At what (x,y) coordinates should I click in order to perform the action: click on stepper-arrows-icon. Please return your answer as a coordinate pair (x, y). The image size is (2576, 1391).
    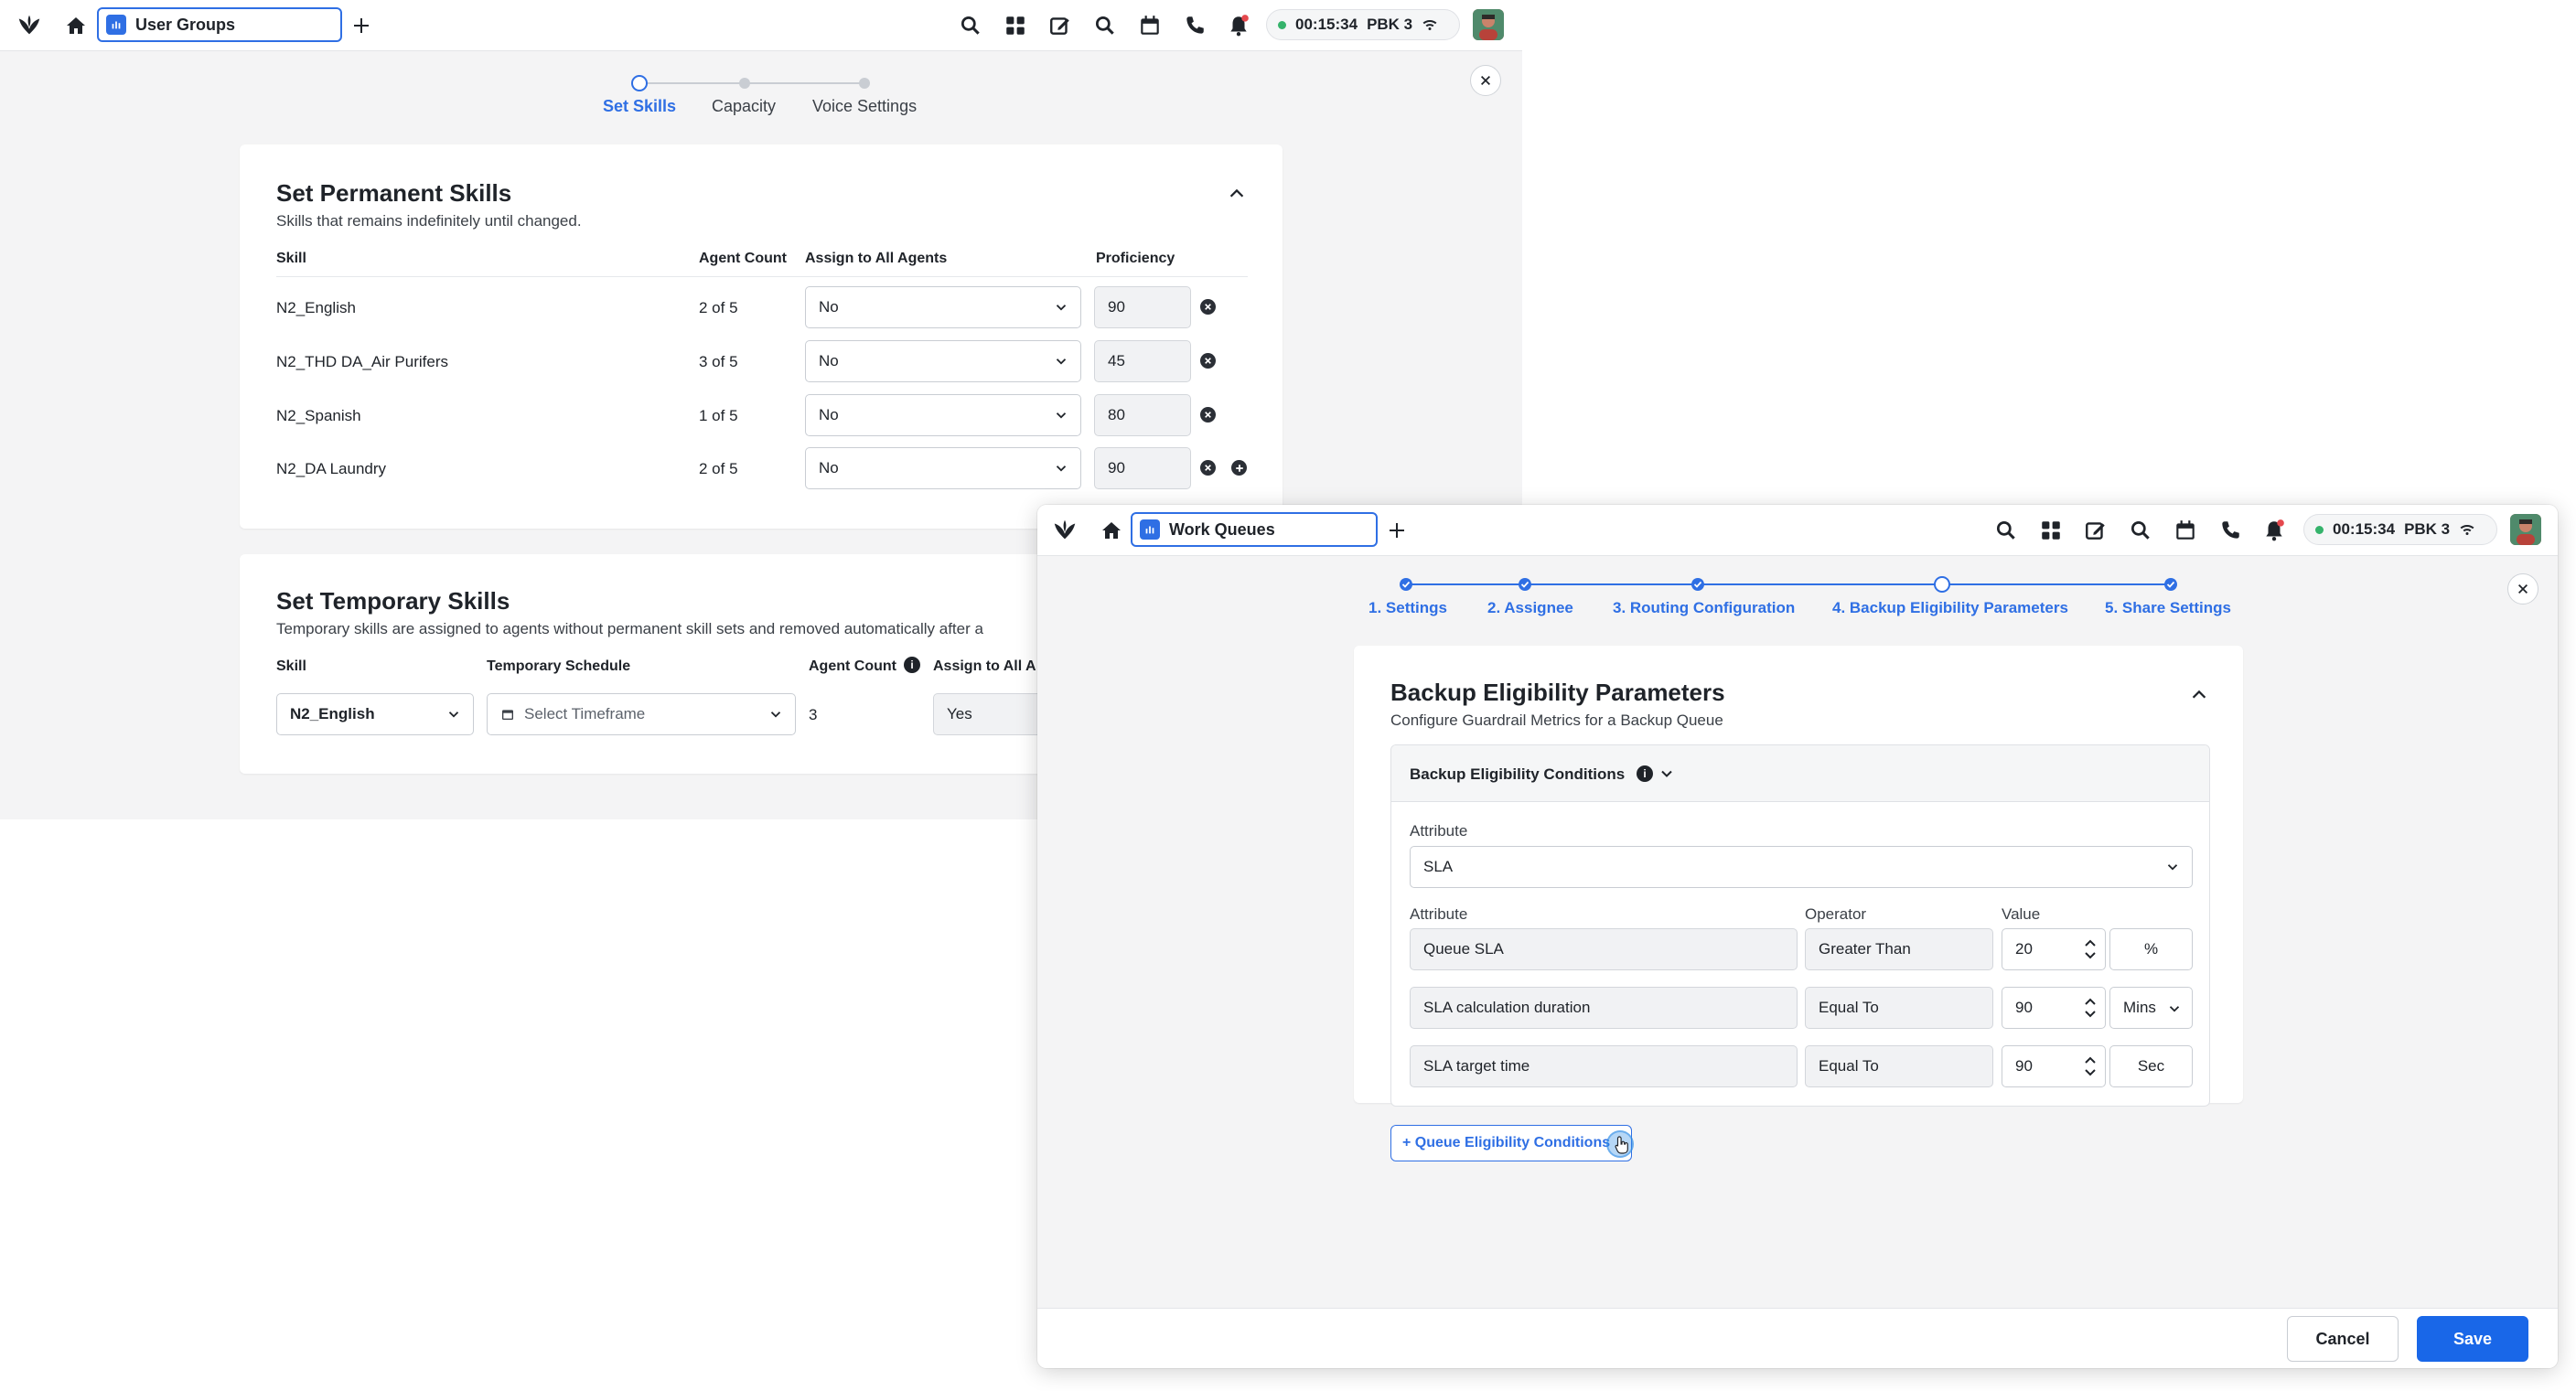
    Looking at the image, I should click on (2091, 949).